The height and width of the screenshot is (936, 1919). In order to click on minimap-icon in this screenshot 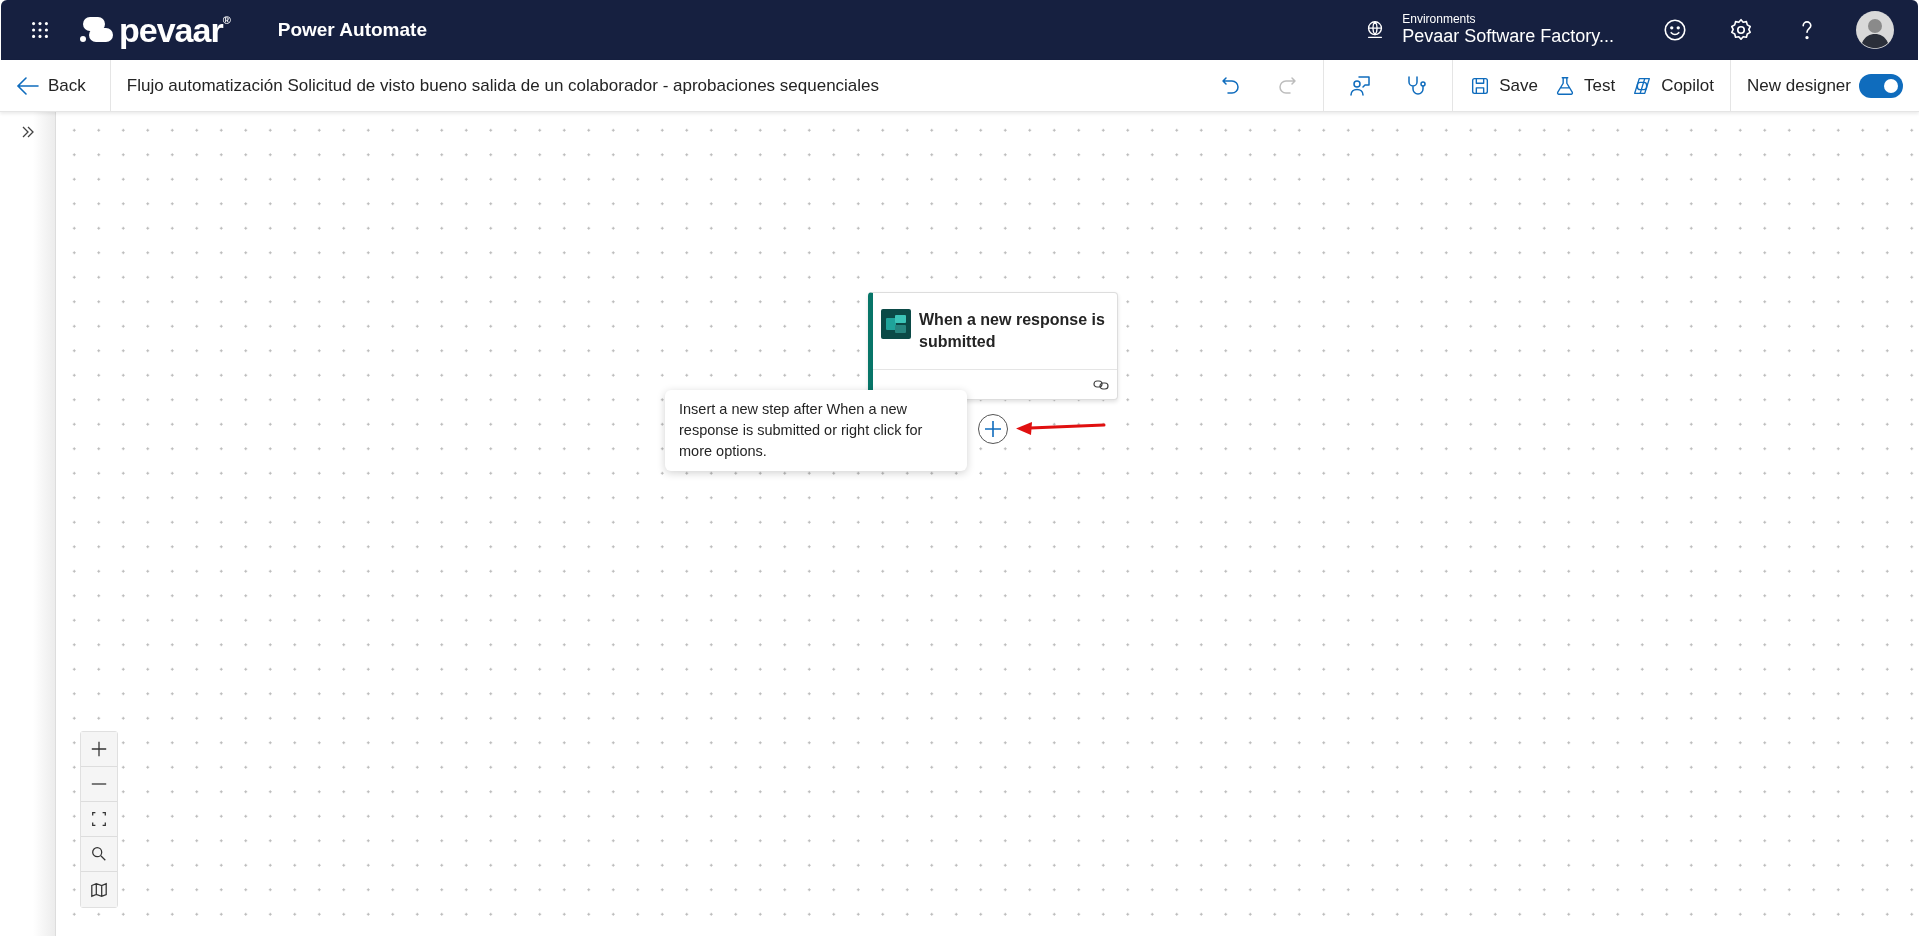, I will do `click(99, 889)`.